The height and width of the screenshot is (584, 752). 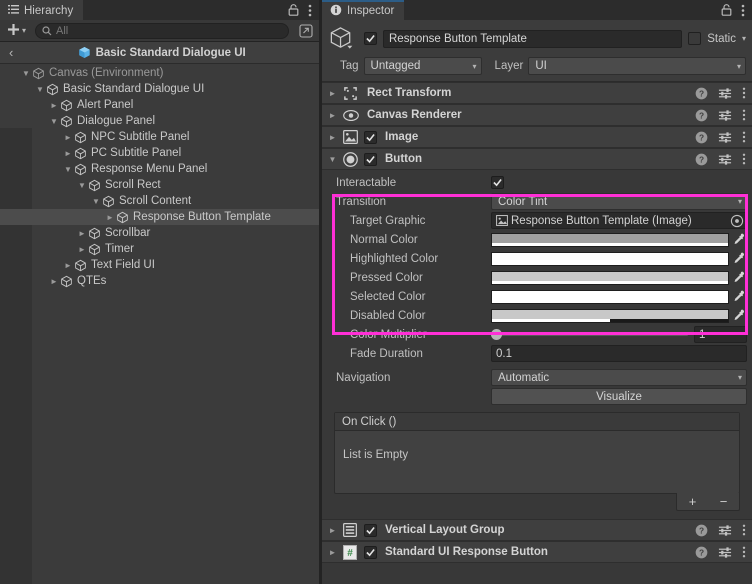 I want to click on color-multiplier-value-field: 1, so click(x=720, y=334).